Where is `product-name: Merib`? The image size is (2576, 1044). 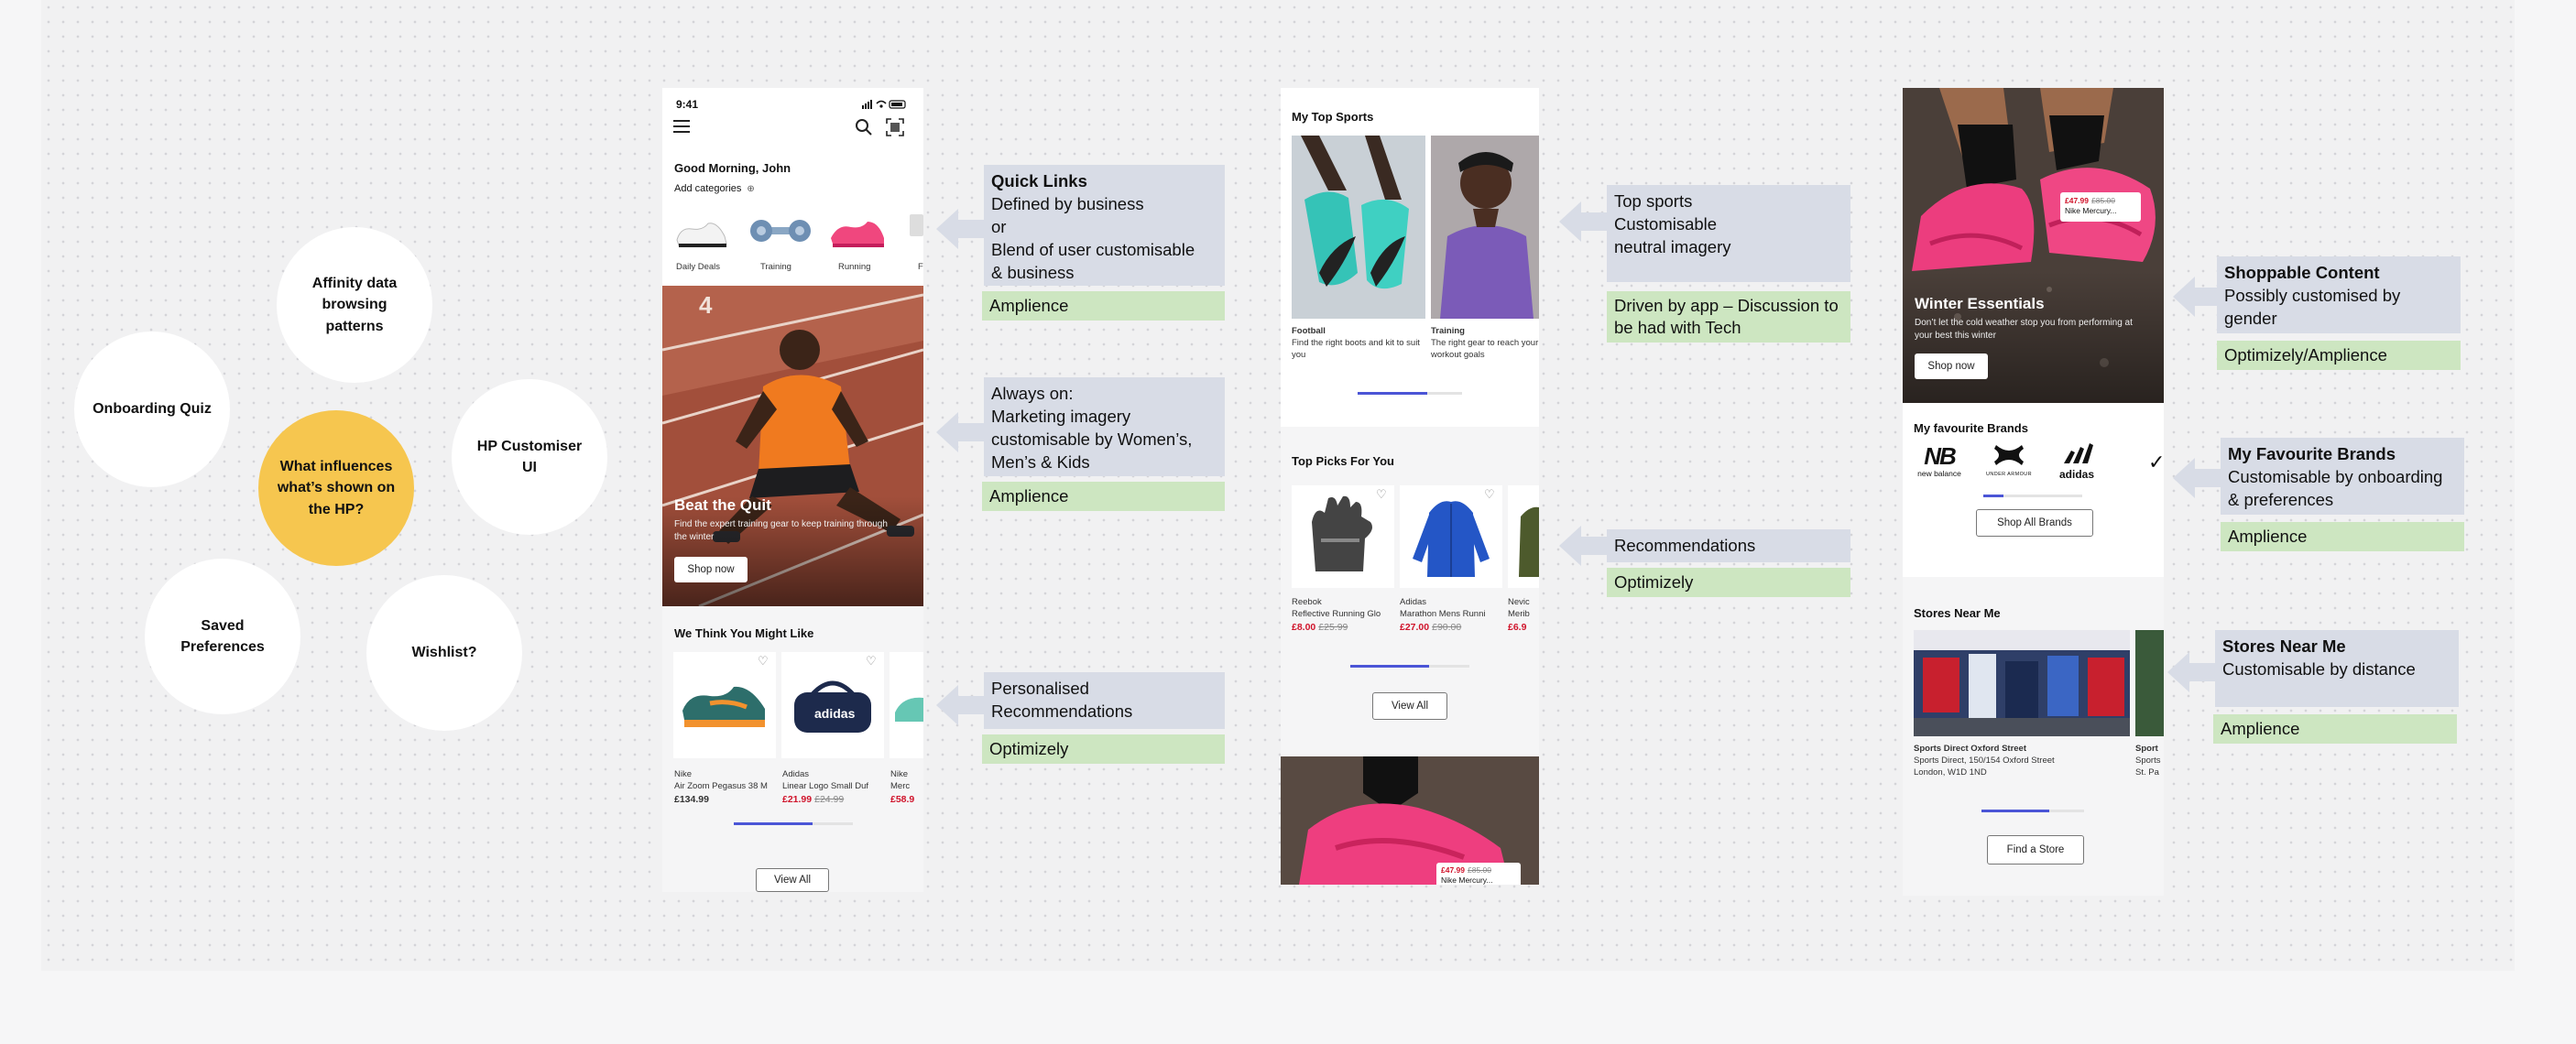
product-name: Merib is located at coordinates (1519, 614).